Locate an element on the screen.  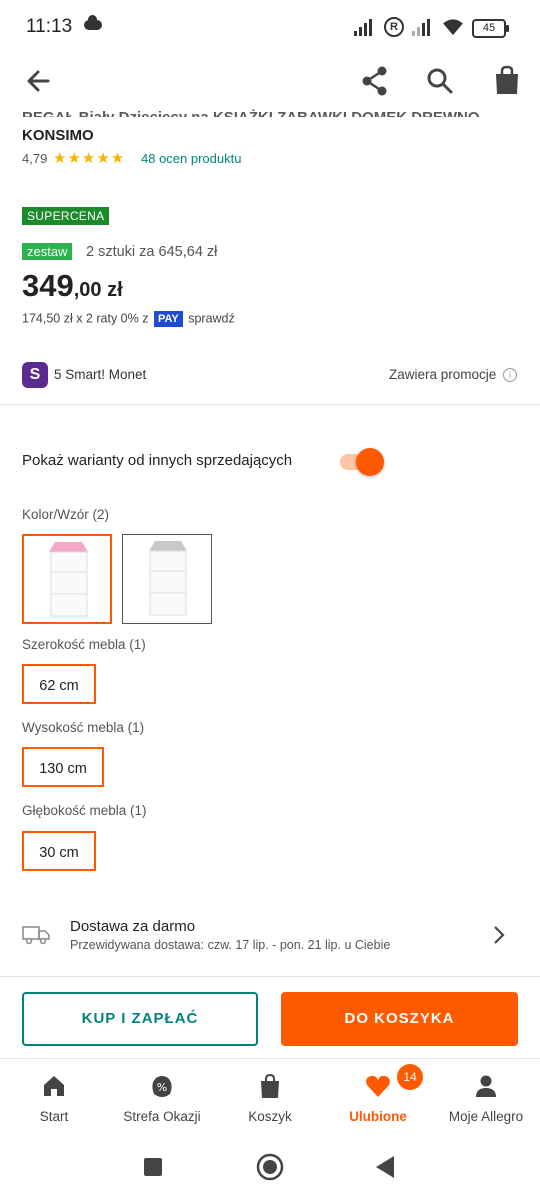
share-button is located at coordinates (375, 81).